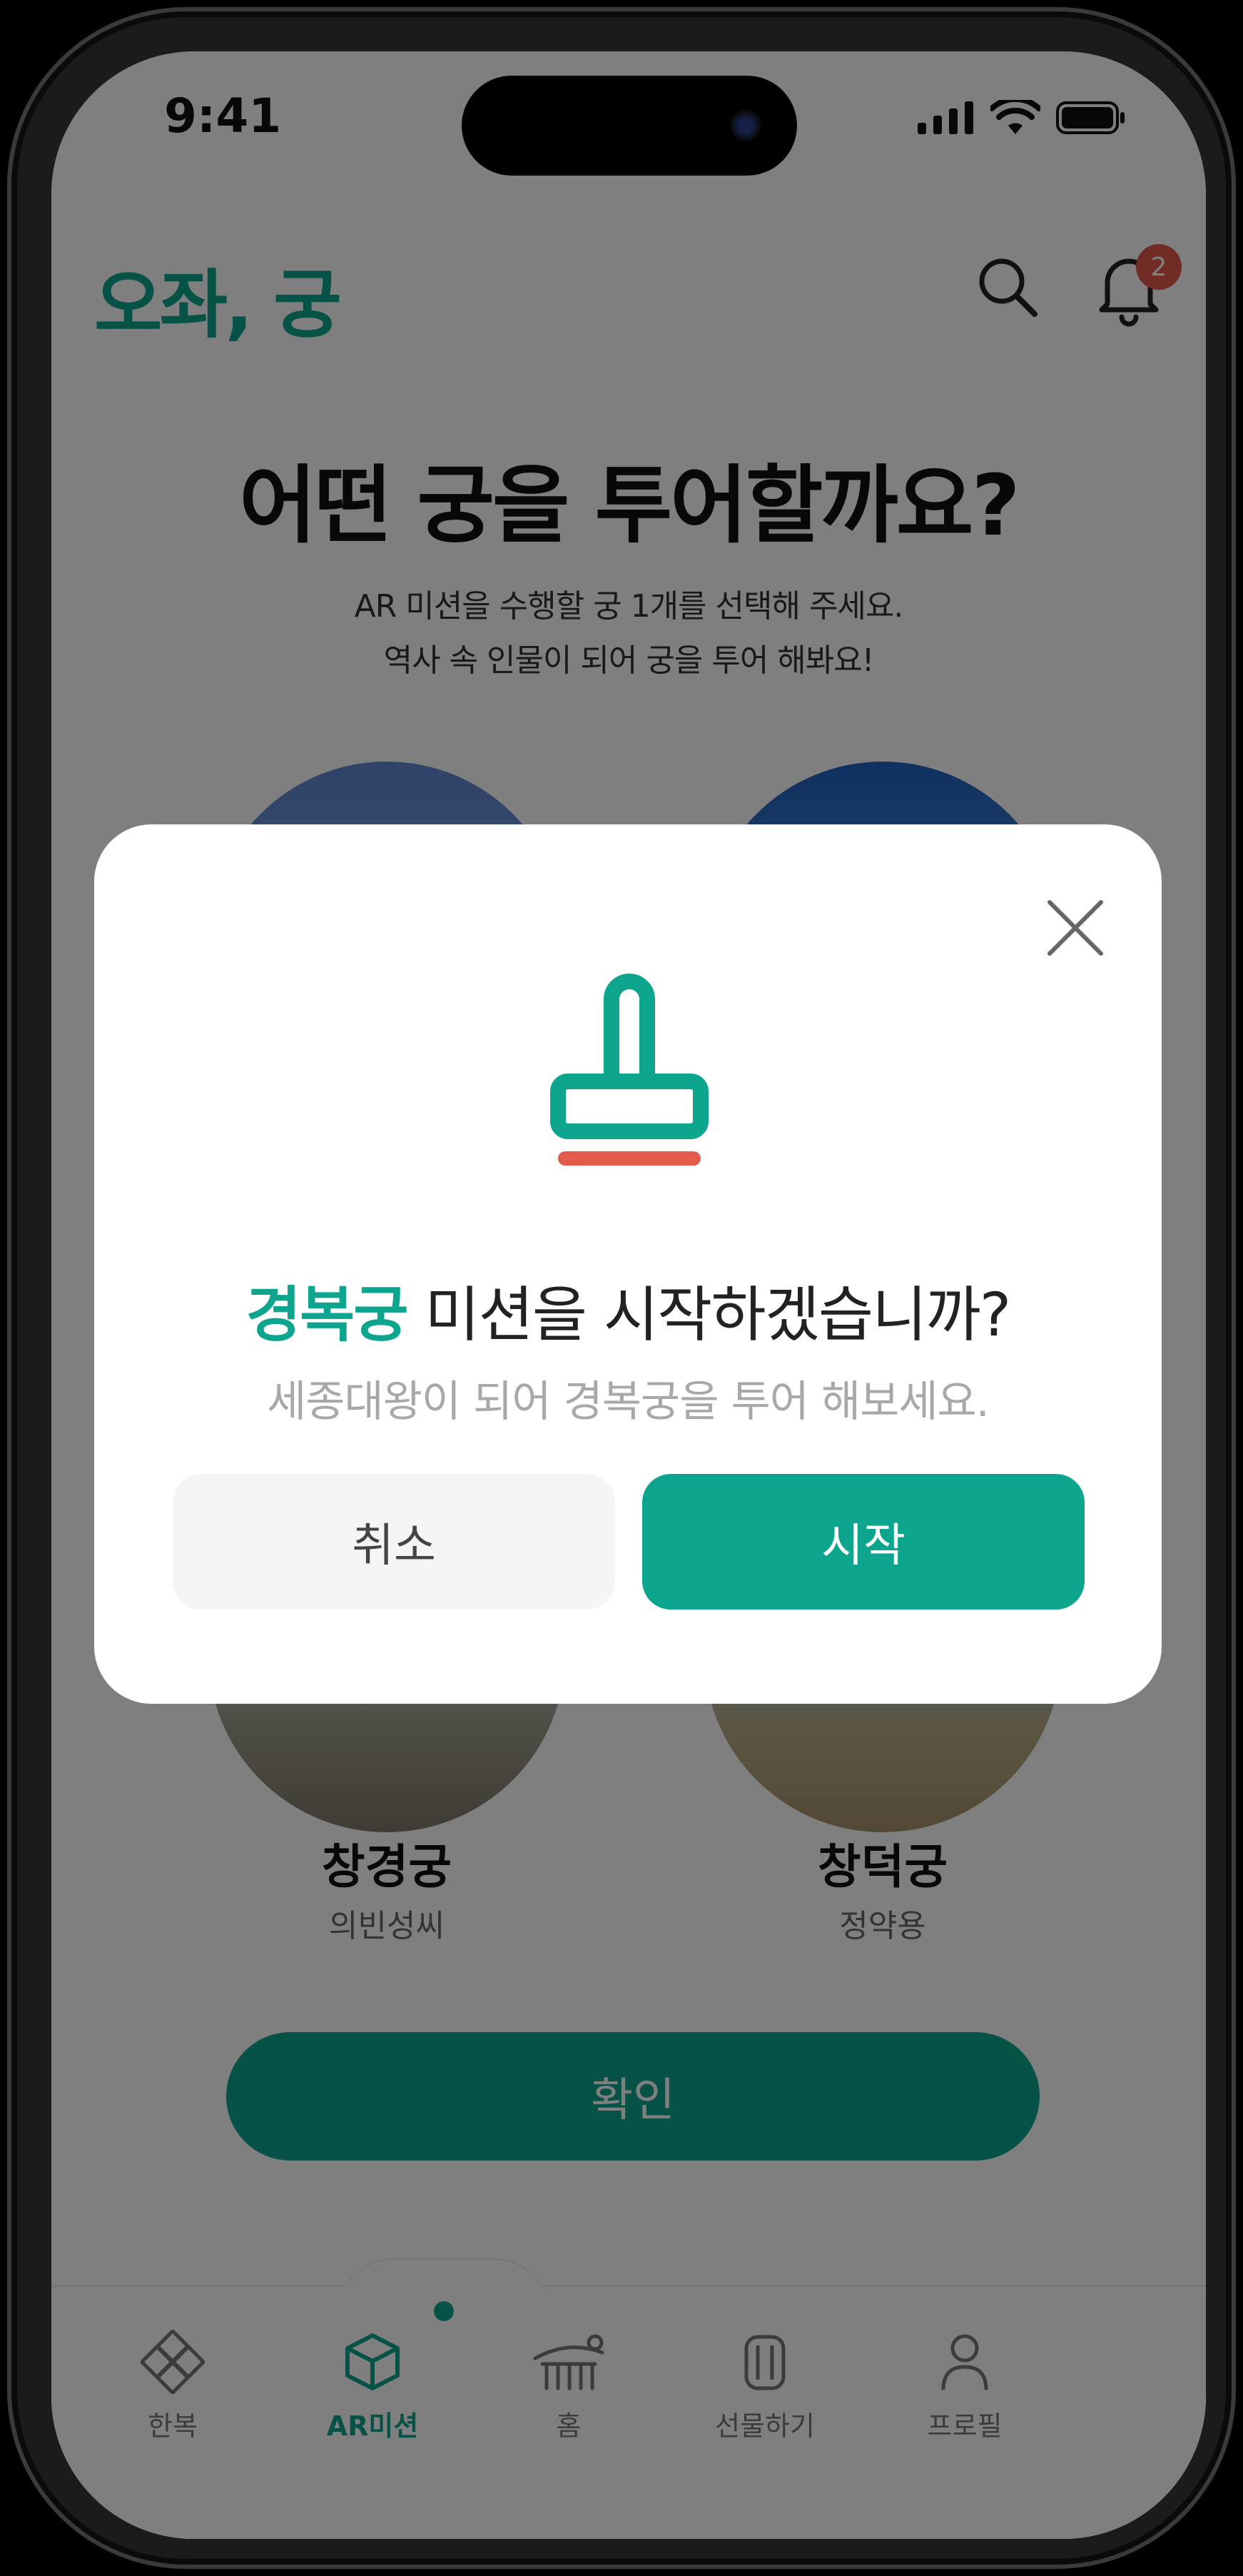 Image resolution: width=1243 pixels, height=2576 pixels. What do you see at coordinates (629, 1070) in the screenshot?
I see `stamp-icon` at bounding box center [629, 1070].